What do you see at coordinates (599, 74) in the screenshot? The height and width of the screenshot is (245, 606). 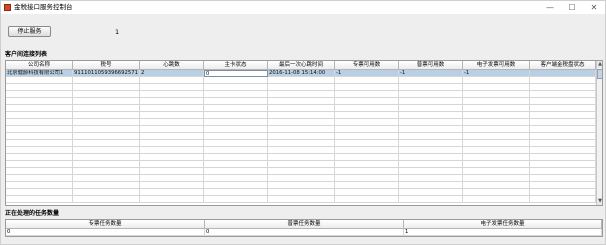 I see `scroll-thumb` at bounding box center [599, 74].